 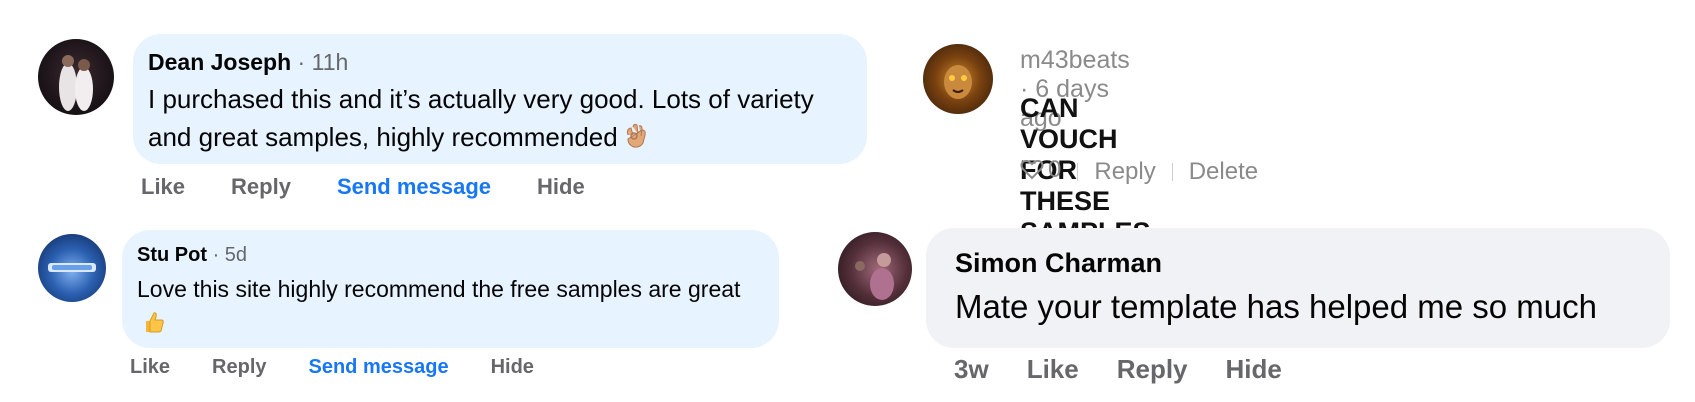 I want to click on delete-button: Delete, so click(x=1223, y=172).